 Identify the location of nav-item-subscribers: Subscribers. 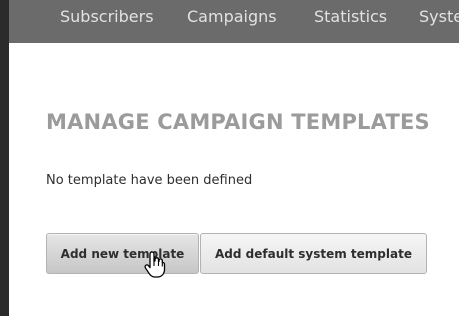
(107, 17).